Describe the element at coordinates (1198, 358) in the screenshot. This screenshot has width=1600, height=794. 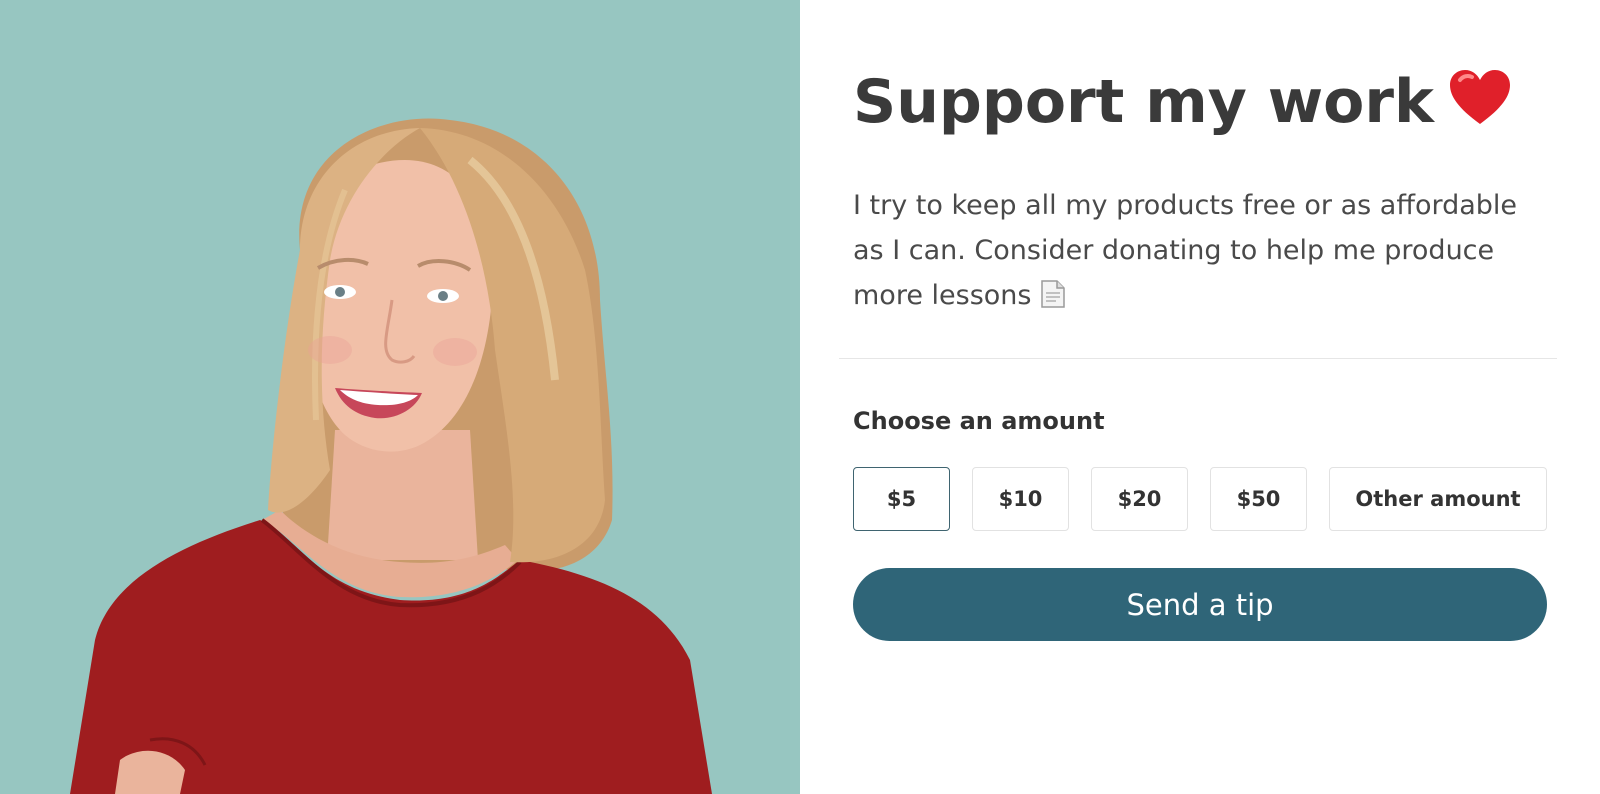
I see `section-divider` at that location.